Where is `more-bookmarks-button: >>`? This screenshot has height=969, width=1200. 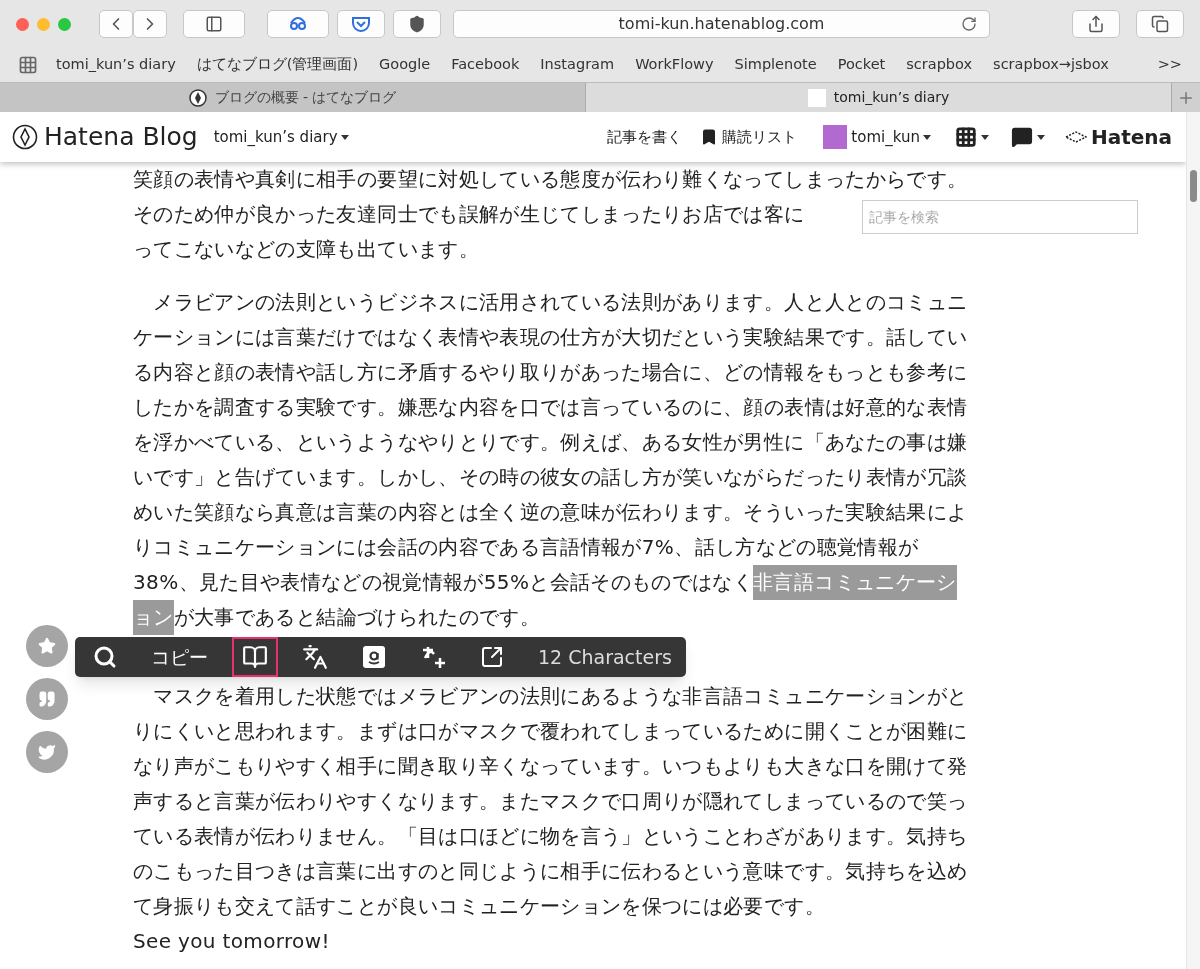 more-bookmarks-button: >> is located at coordinates (1169, 65).